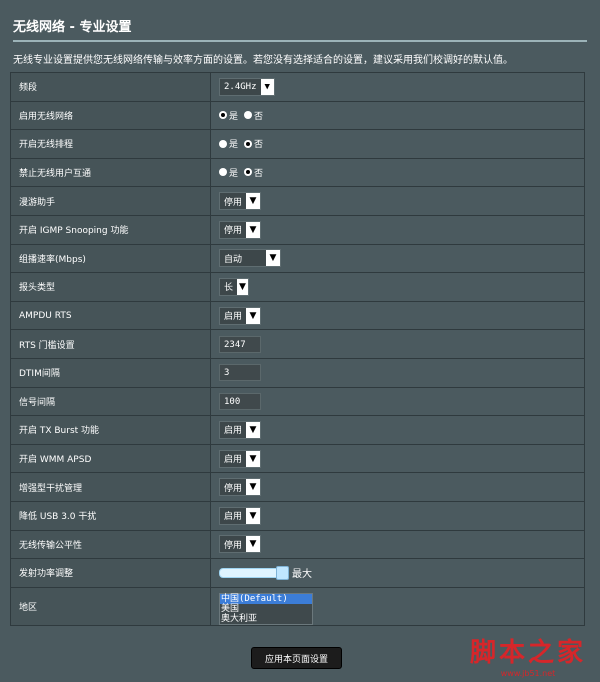  I want to click on slider-handle, so click(282, 572).